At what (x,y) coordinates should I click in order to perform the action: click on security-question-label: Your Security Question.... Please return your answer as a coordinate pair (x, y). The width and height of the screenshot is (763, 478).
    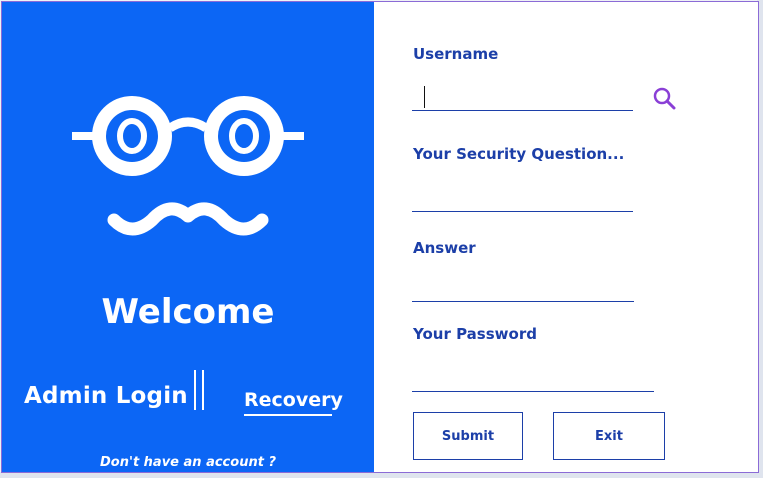
    Looking at the image, I should click on (519, 154).